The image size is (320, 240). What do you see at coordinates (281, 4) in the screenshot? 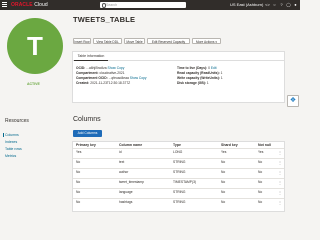
I see `help-icon: ?` at bounding box center [281, 4].